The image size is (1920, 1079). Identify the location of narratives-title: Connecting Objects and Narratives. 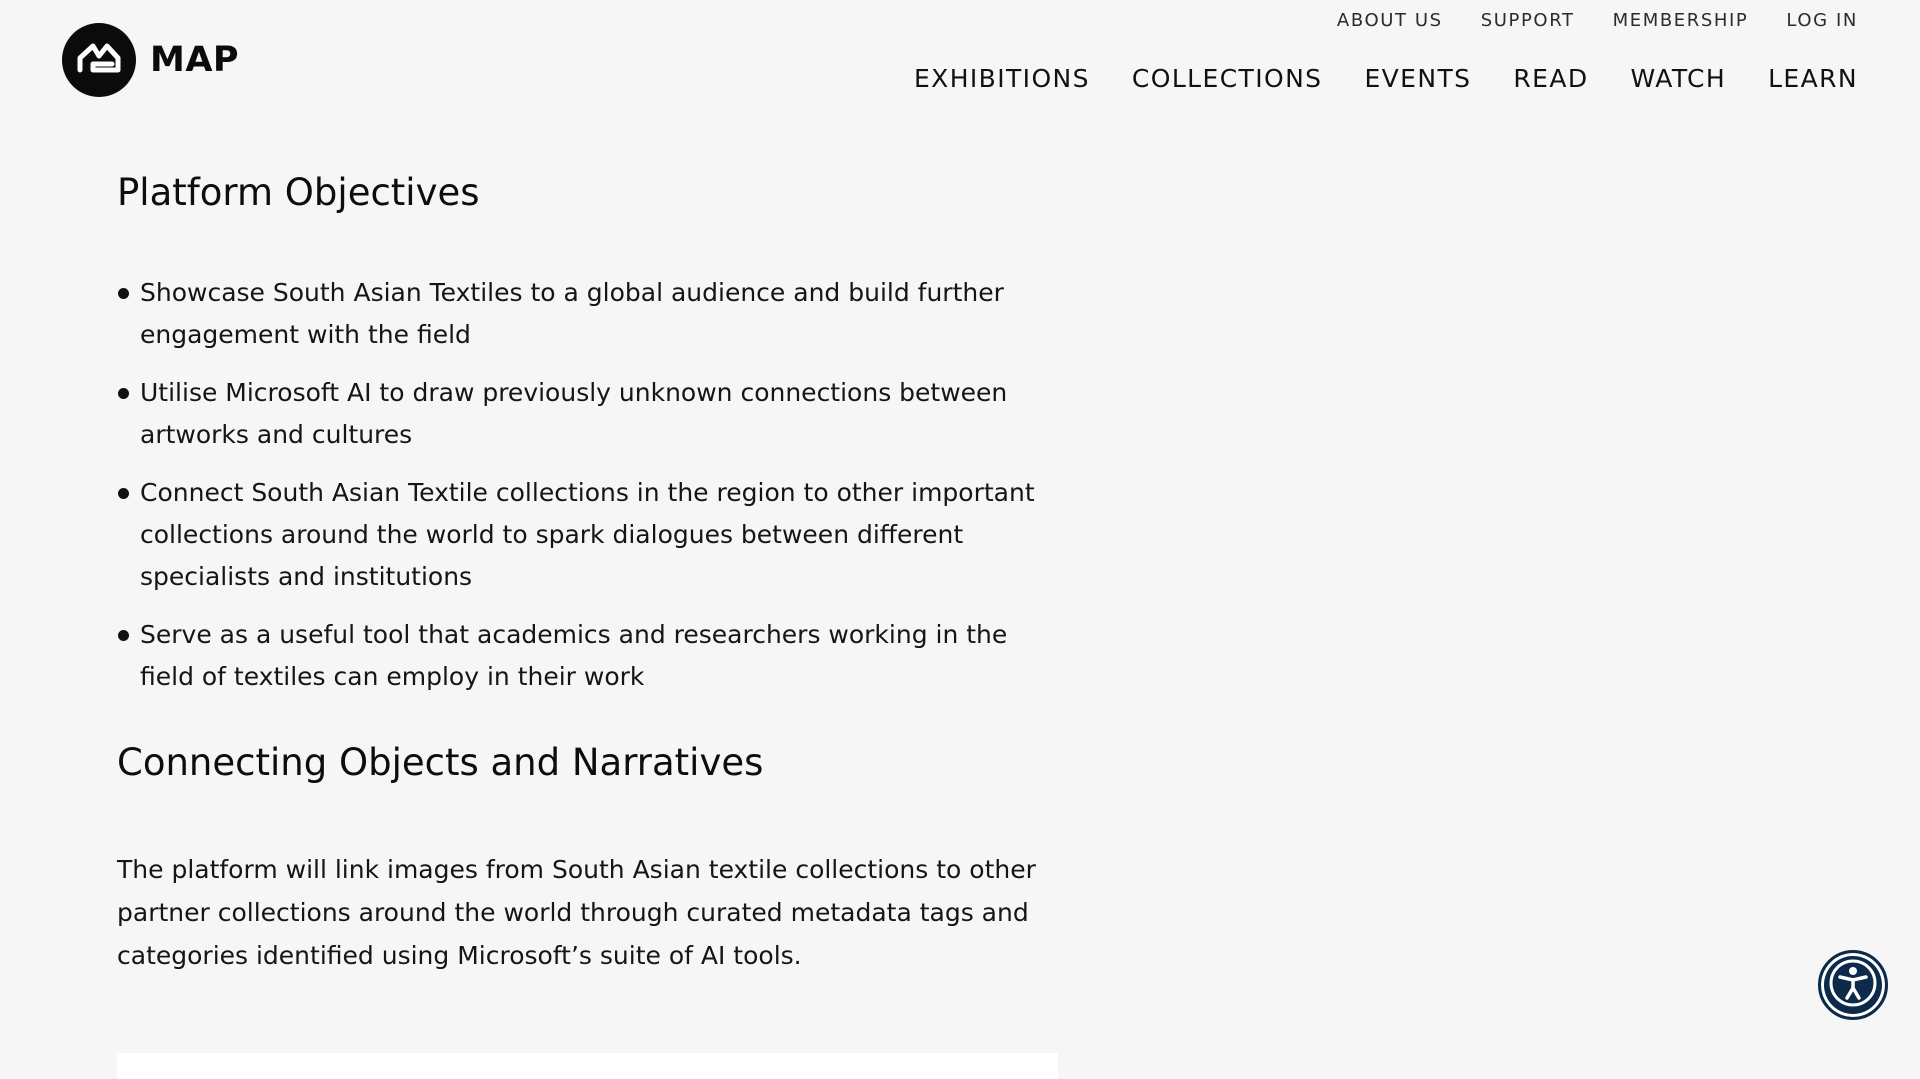
(440, 762).